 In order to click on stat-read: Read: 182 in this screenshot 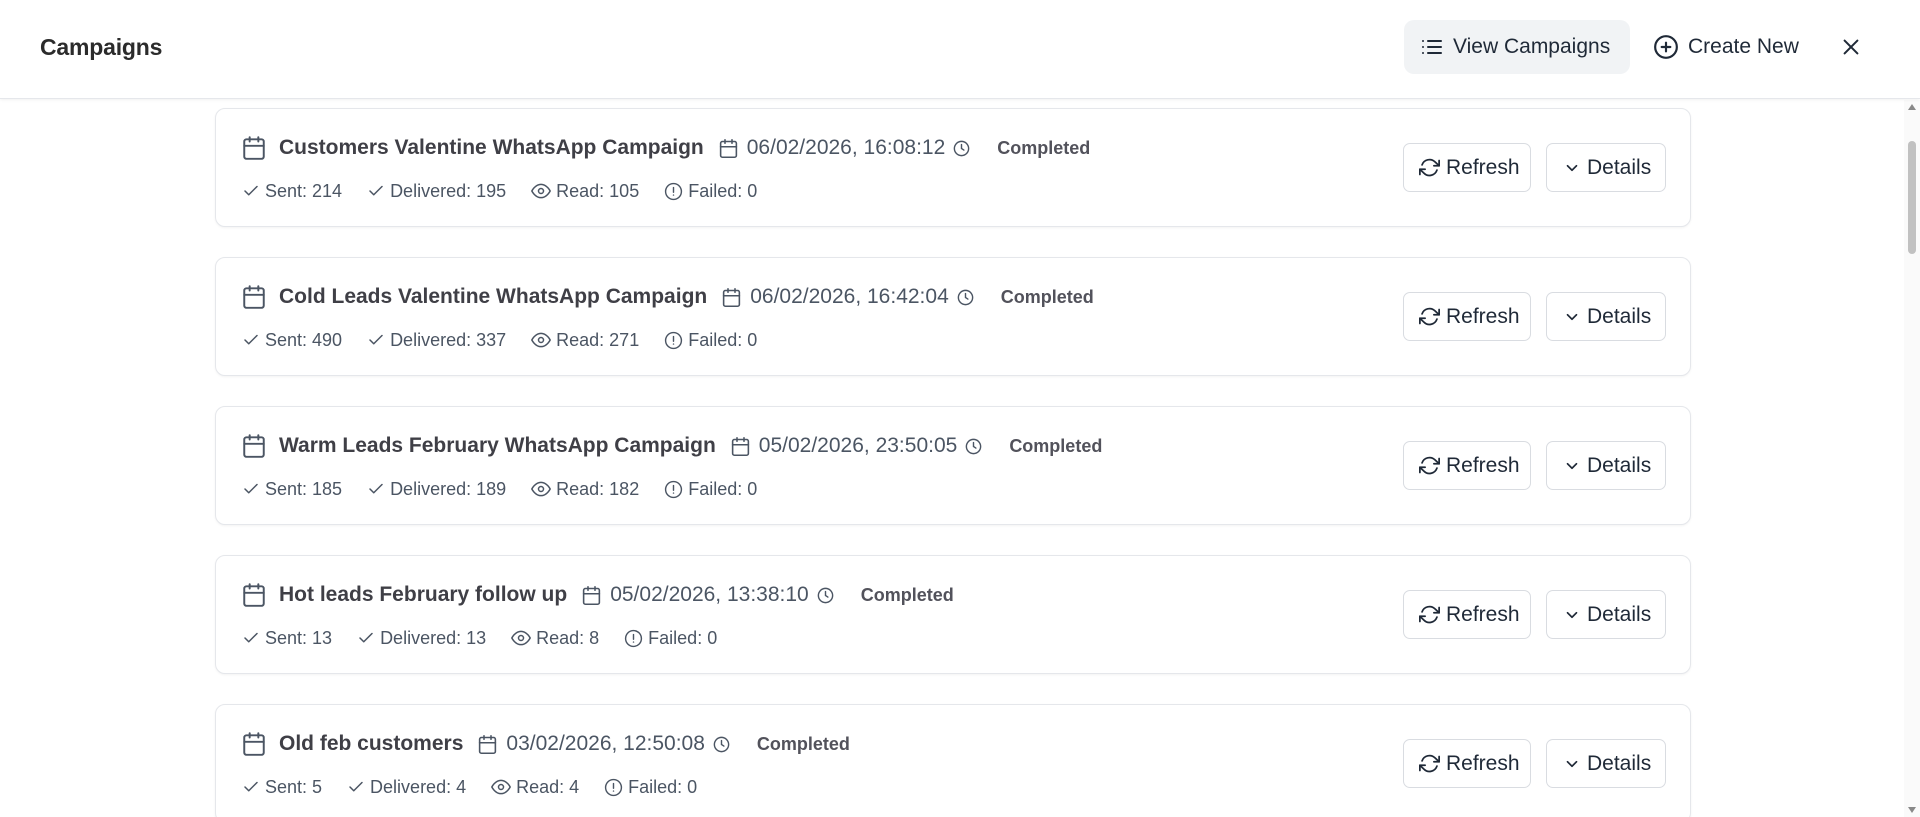, I will do `click(585, 489)`.